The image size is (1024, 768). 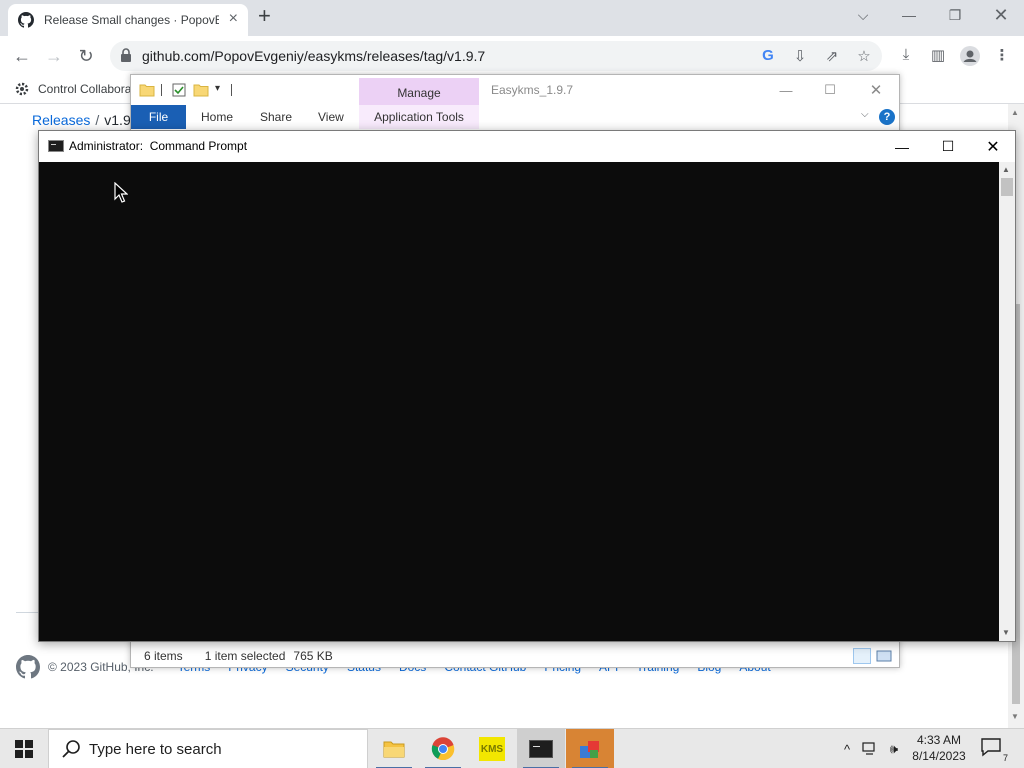 What do you see at coordinates (245, 656) in the screenshot?
I see `selection-info: 1 item selected` at bounding box center [245, 656].